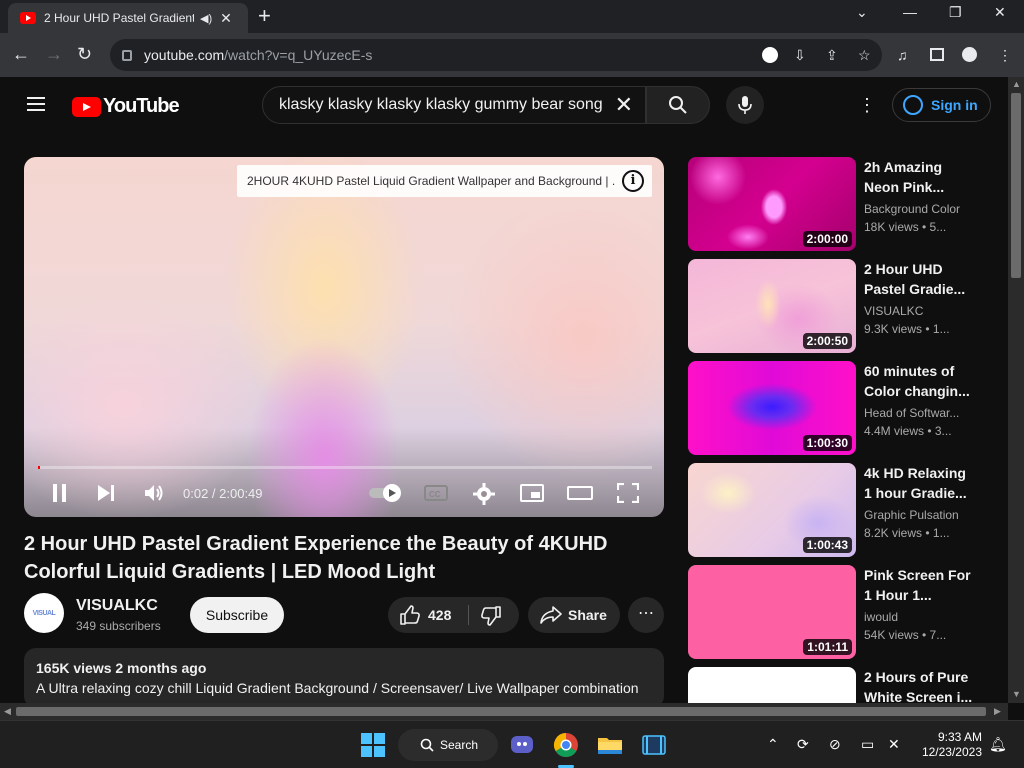 This screenshot has width=1024, height=768. What do you see at coordinates (772, 510) in the screenshot?
I see `thumbnail: 1:00:43` at bounding box center [772, 510].